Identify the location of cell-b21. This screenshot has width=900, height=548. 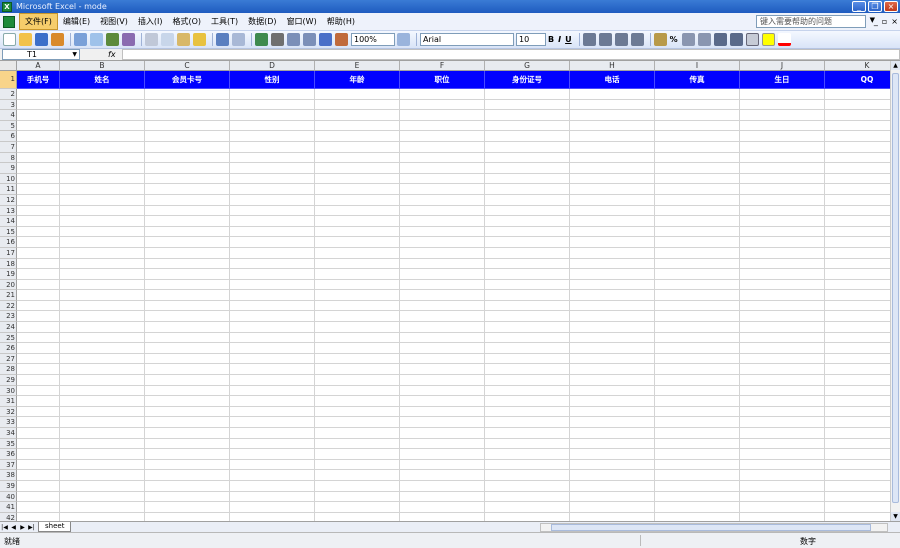
(102, 295).